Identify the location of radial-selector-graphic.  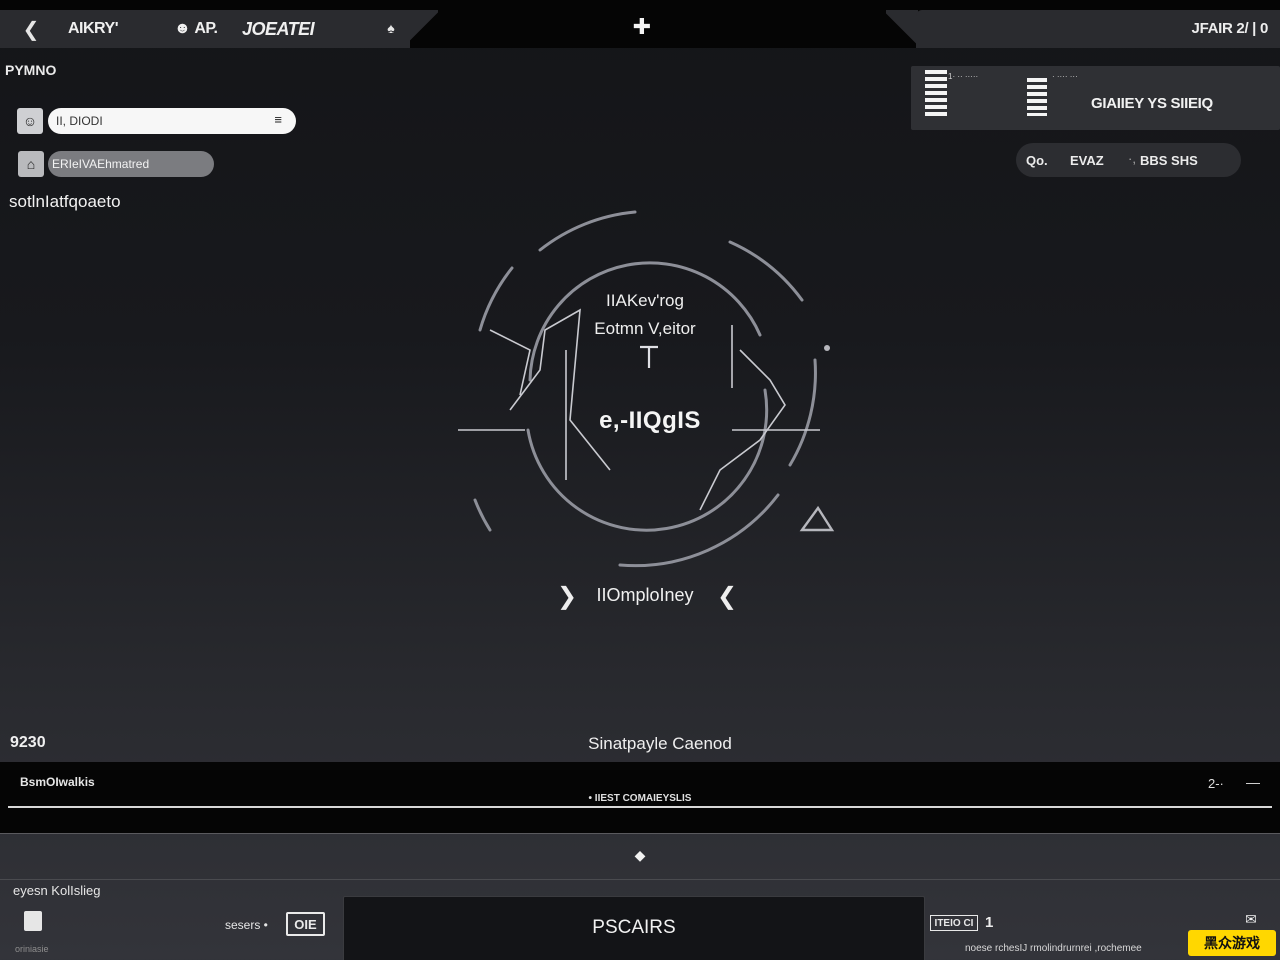
(646, 389).